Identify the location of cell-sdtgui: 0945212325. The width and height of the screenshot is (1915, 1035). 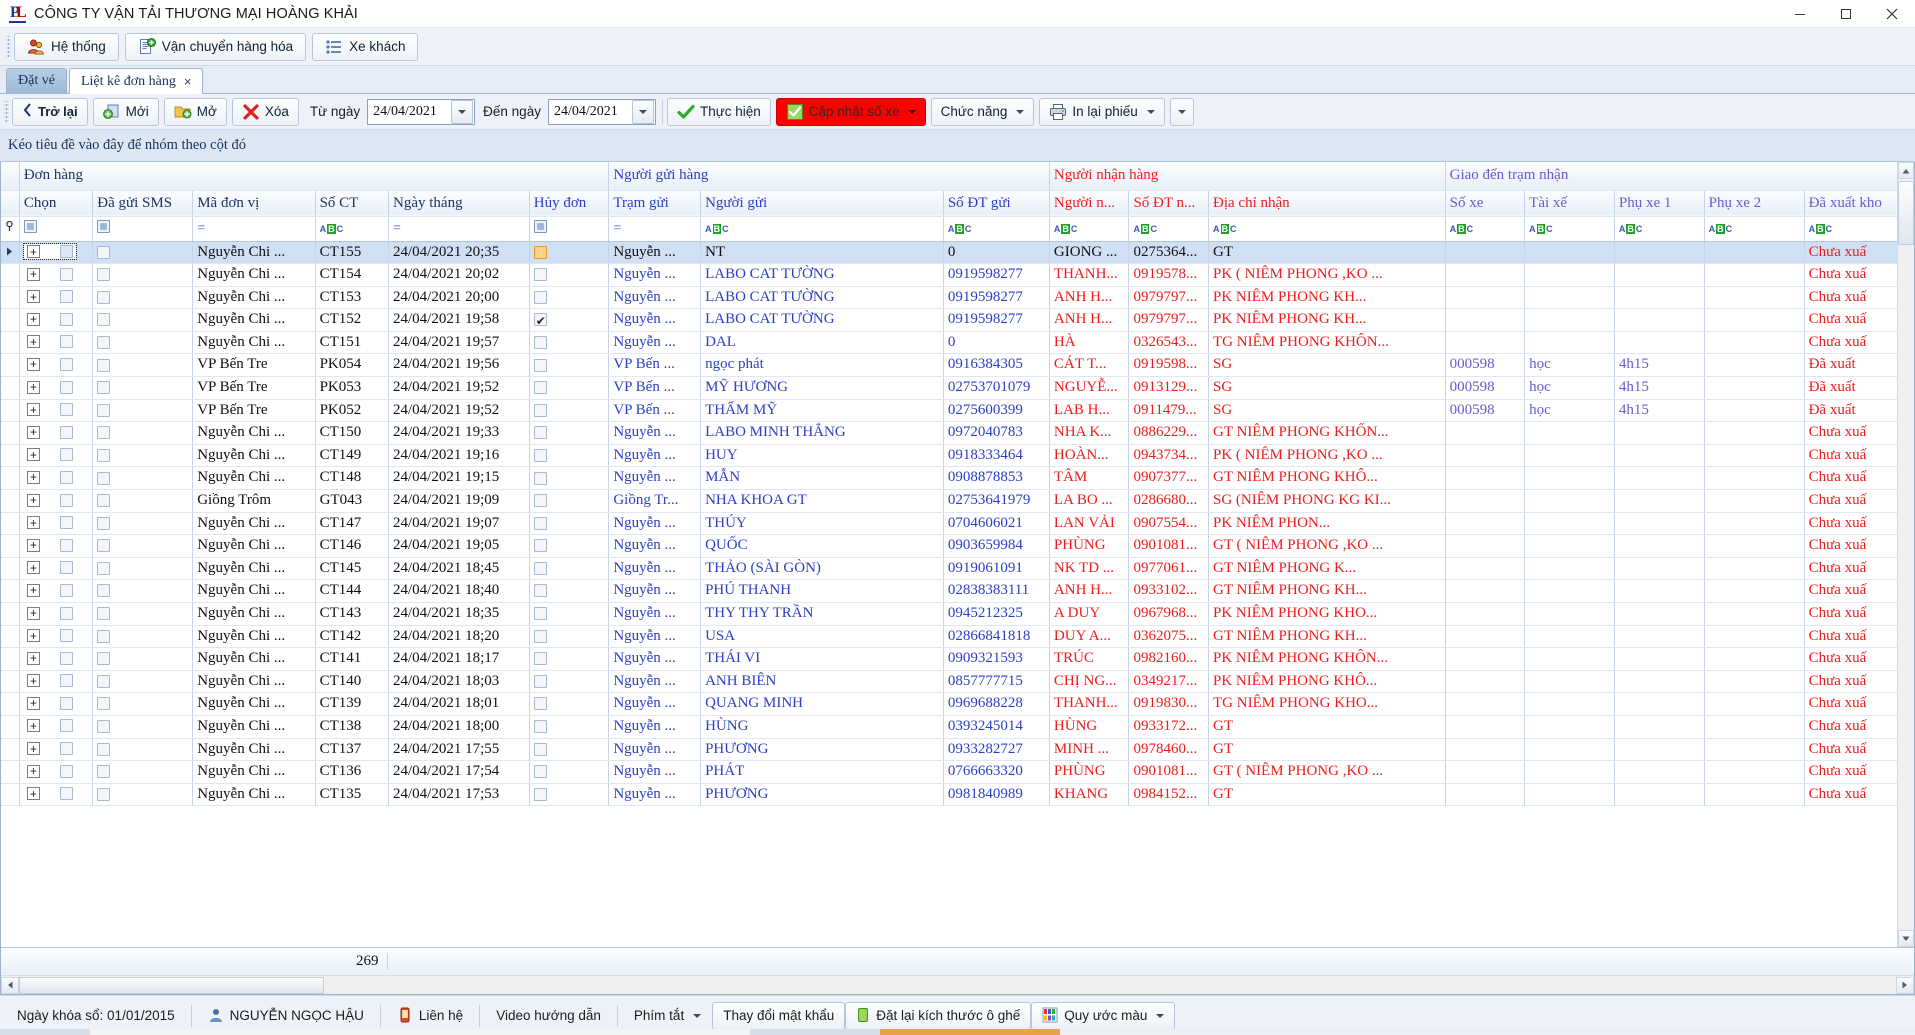
(996, 614).